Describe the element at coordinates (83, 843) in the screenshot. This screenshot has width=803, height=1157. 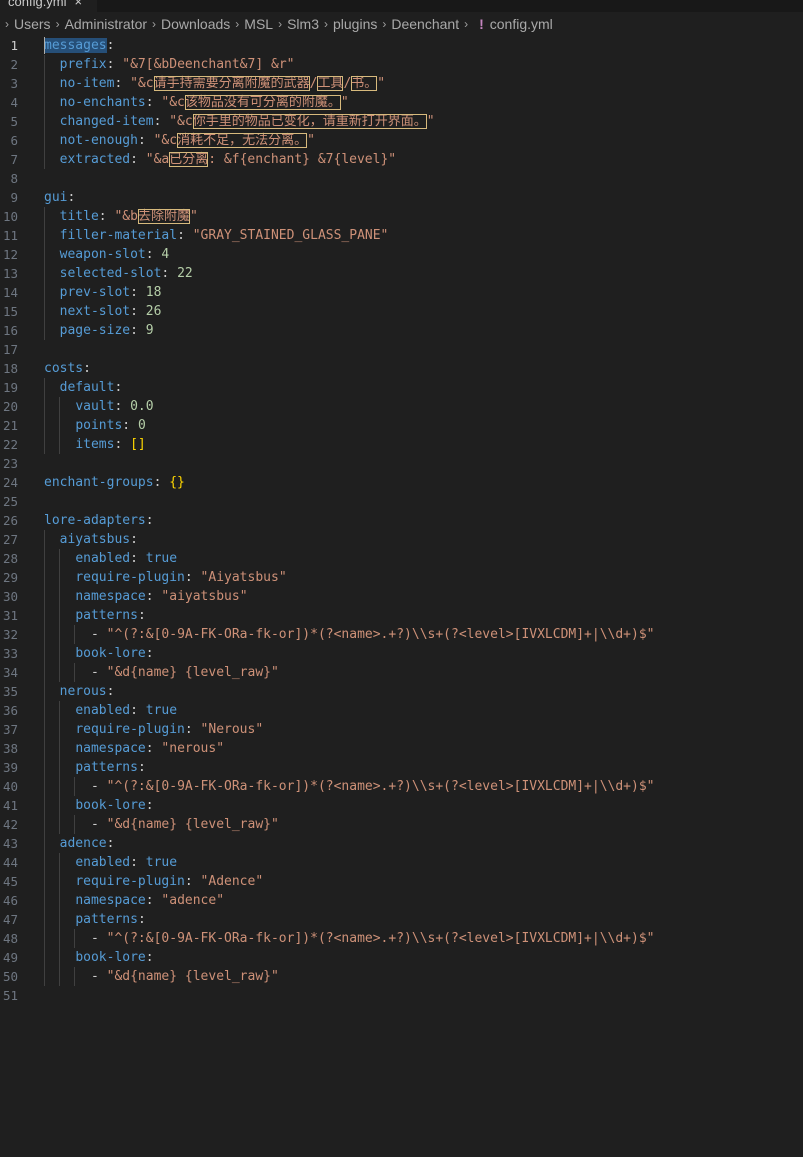
I see `yaml-key: adence` at that location.